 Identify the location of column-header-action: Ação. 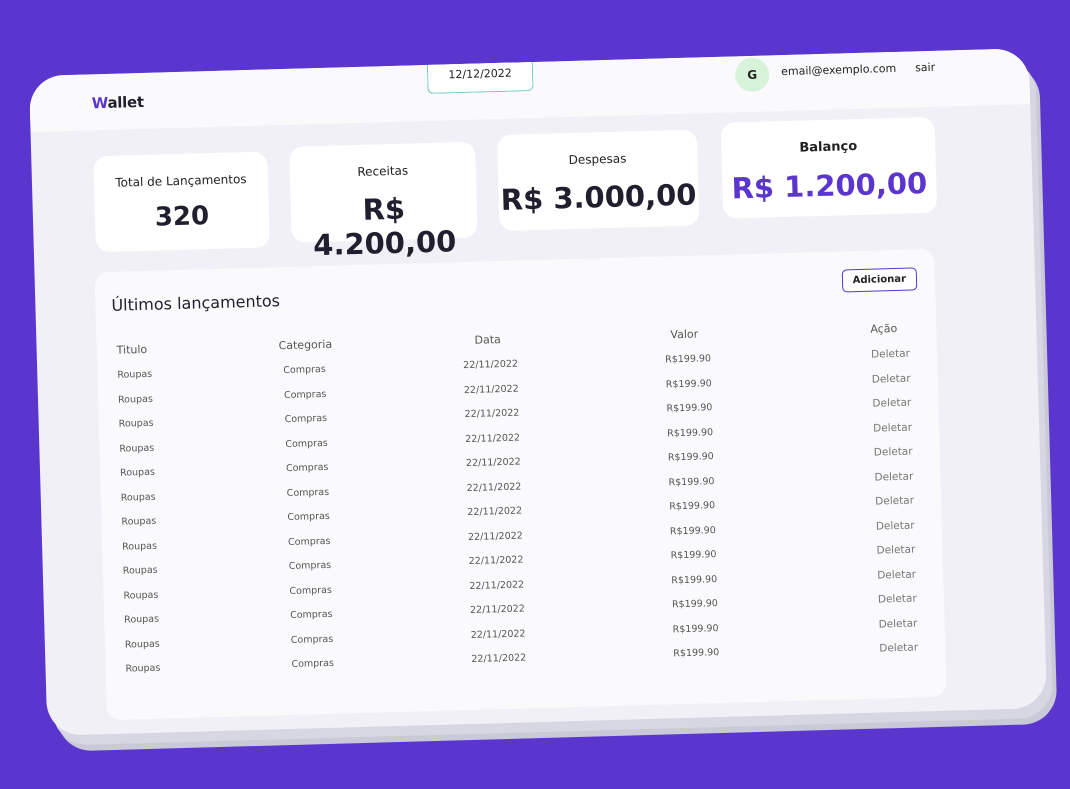
(884, 328).